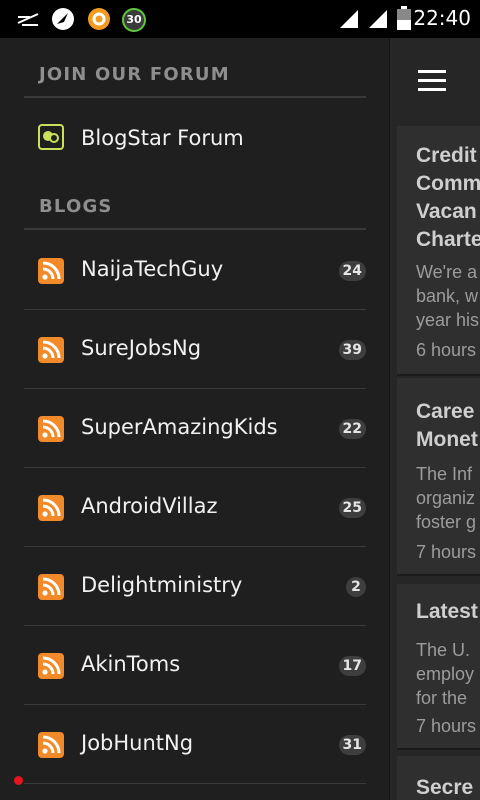 Image resolution: width=480 pixels, height=800 pixels. What do you see at coordinates (131, 664) in the screenshot?
I see `blog-item-label: AkinToms` at bounding box center [131, 664].